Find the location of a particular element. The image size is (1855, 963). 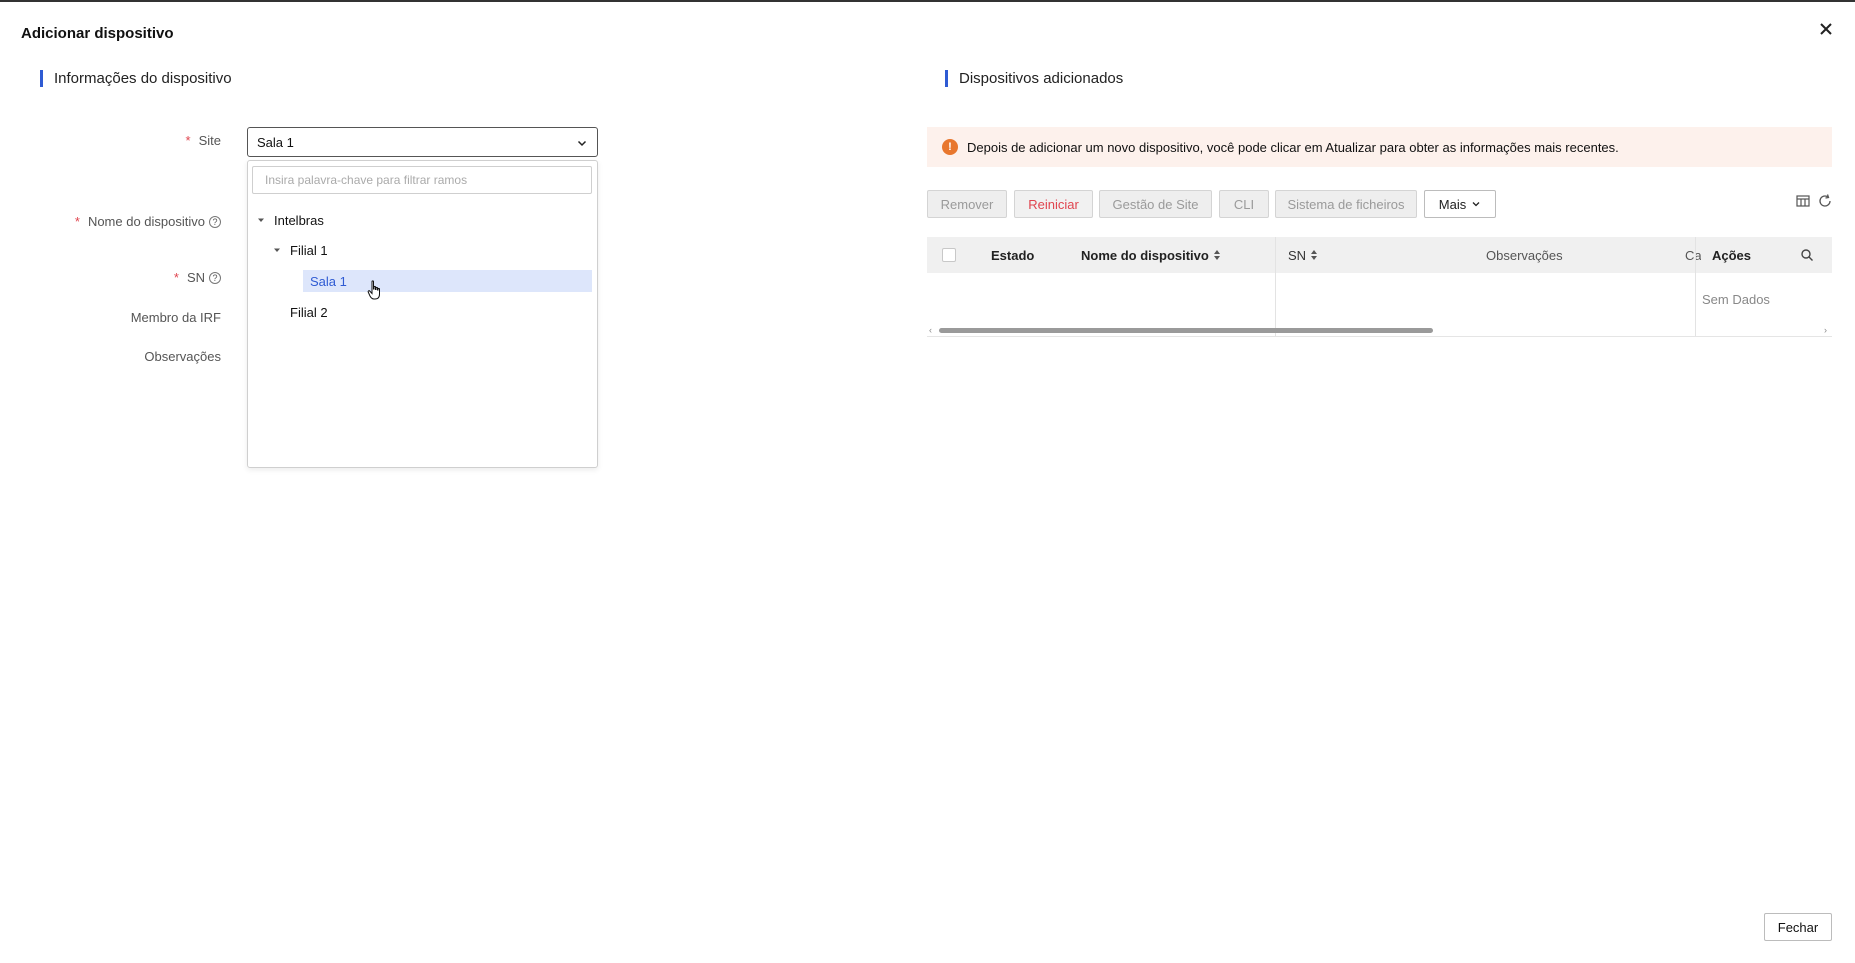

site-select: Sala 1 is located at coordinates (422, 142).